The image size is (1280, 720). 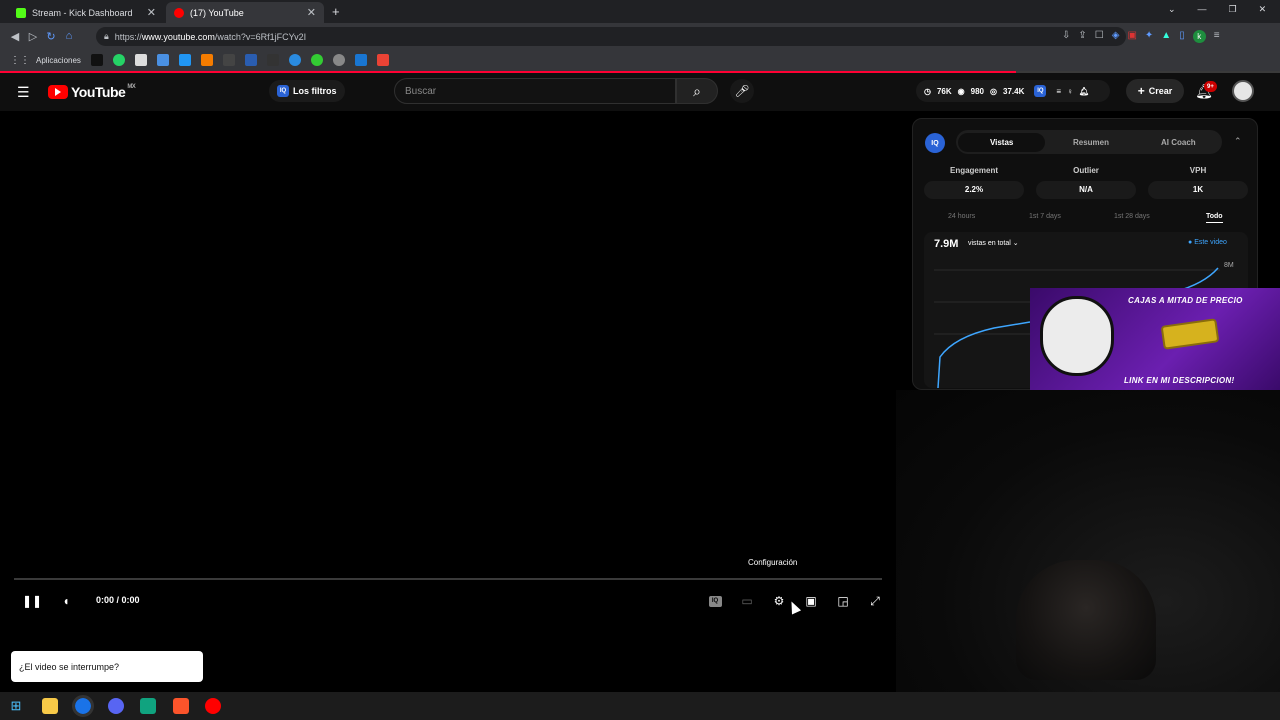 What do you see at coordinates (961, 216) in the screenshot?
I see `range-24h: 24 hours` at bounding box center [961, 216].